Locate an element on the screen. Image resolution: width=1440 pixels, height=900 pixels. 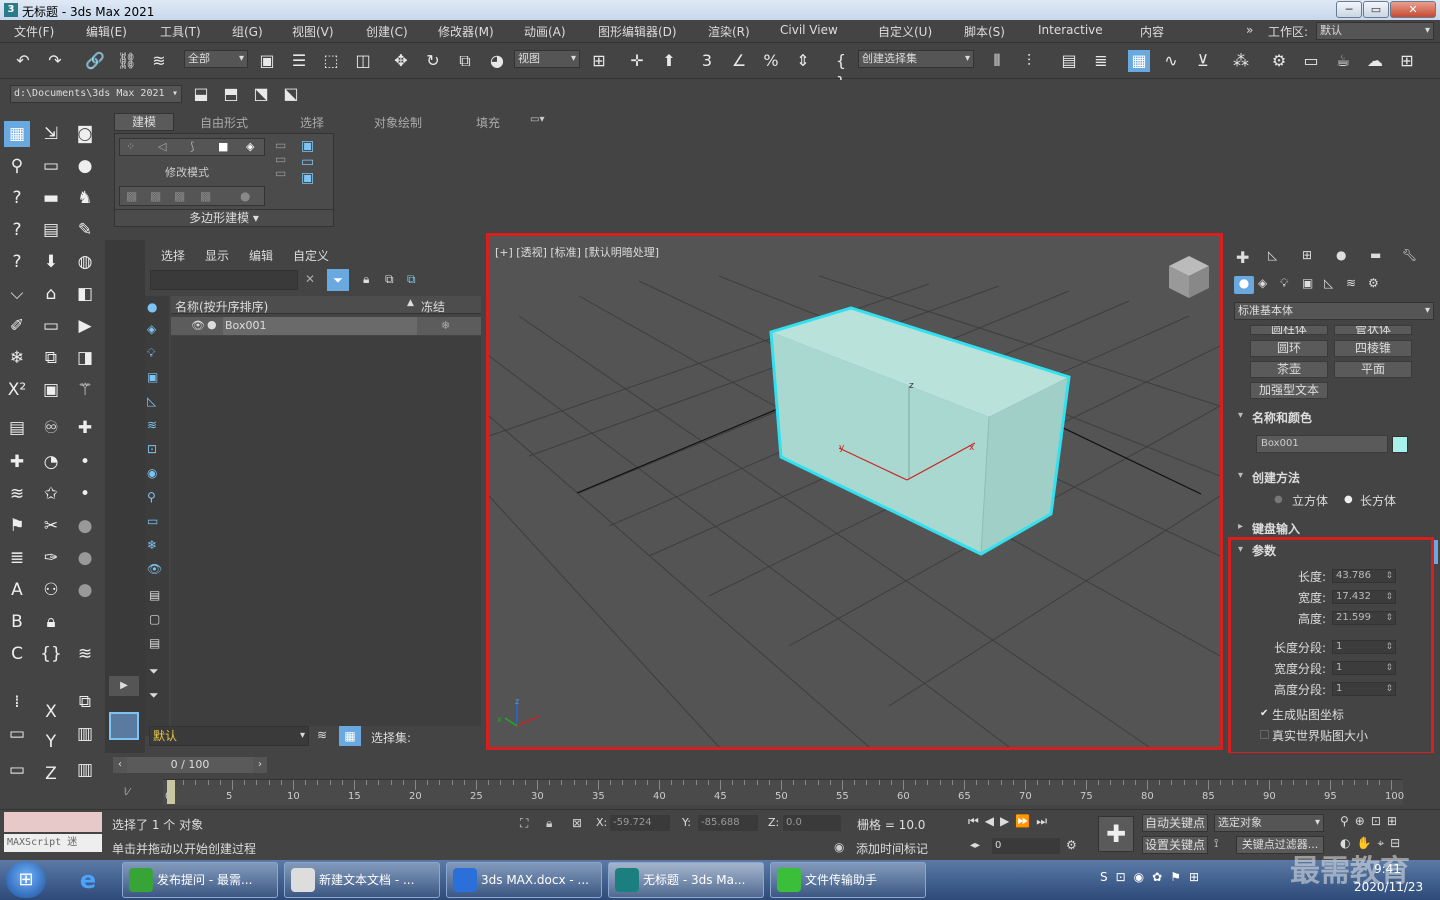
selection-filter-dropdown: 全部 is located at coordinates (216, 59).